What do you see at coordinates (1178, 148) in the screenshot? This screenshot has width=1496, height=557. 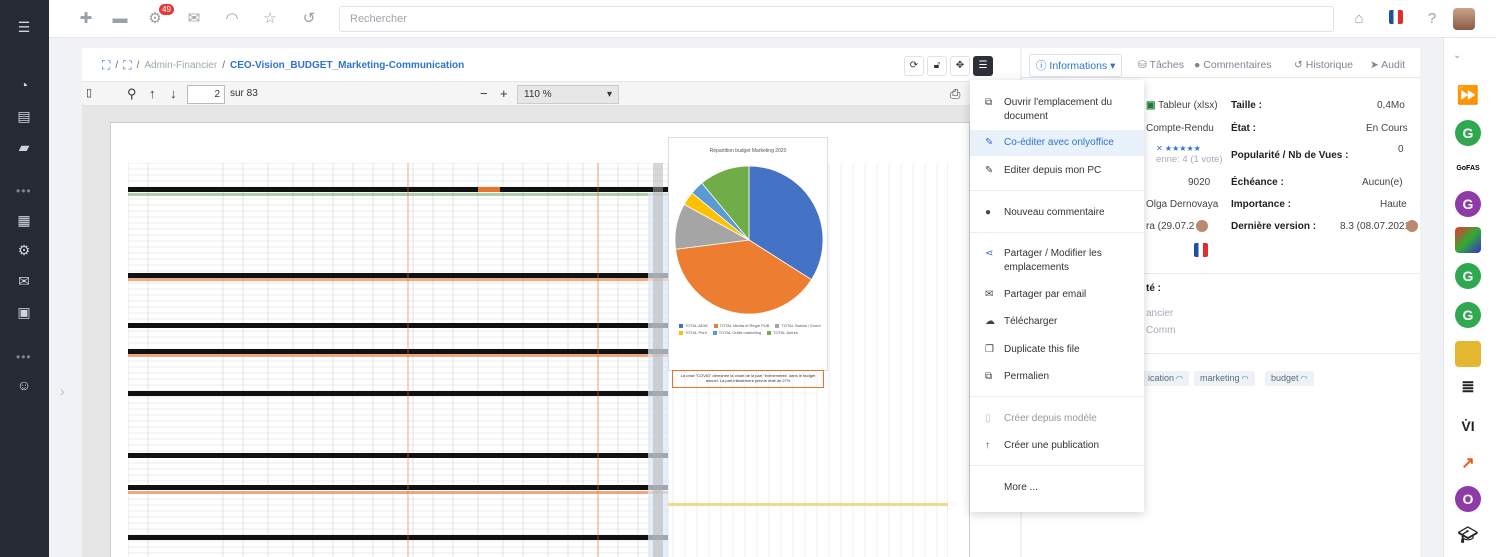 I see `rating: ✕ ★★★★★` at bounding box center [1178, 148].